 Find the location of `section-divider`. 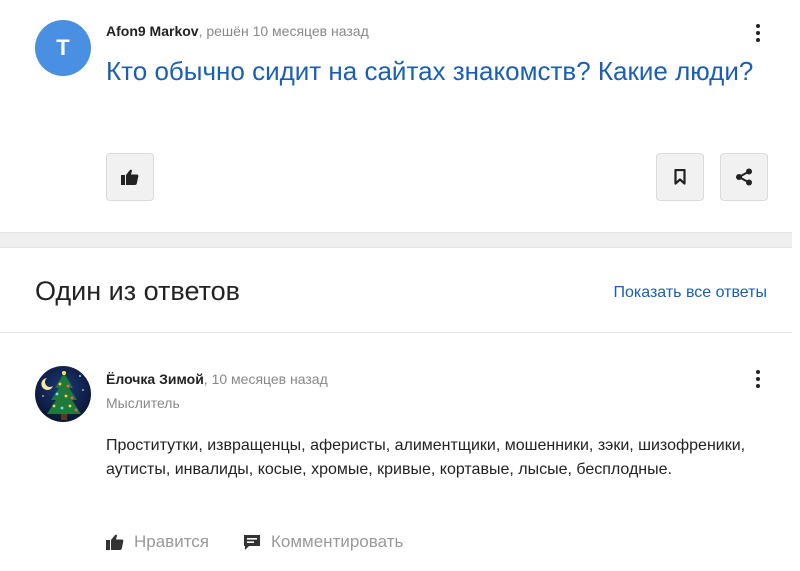

section-divider is located at coordinates (396, 240).